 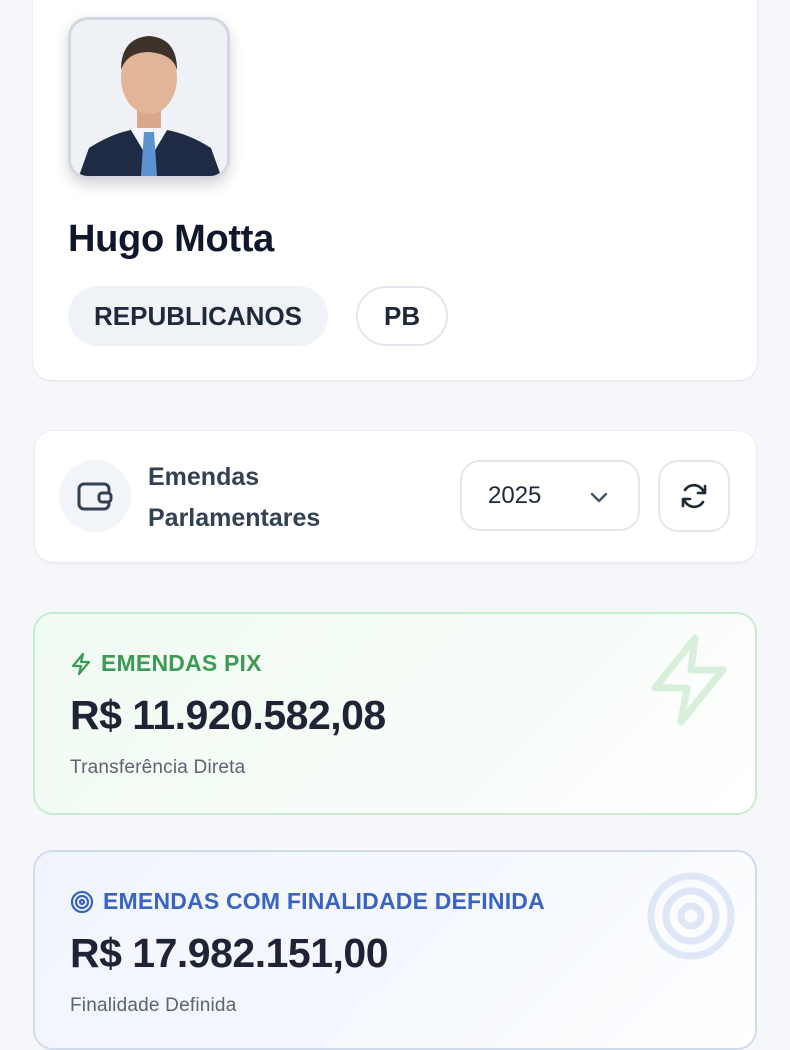 I want to click on chevron-down-icon, so click(x=599, y=497).